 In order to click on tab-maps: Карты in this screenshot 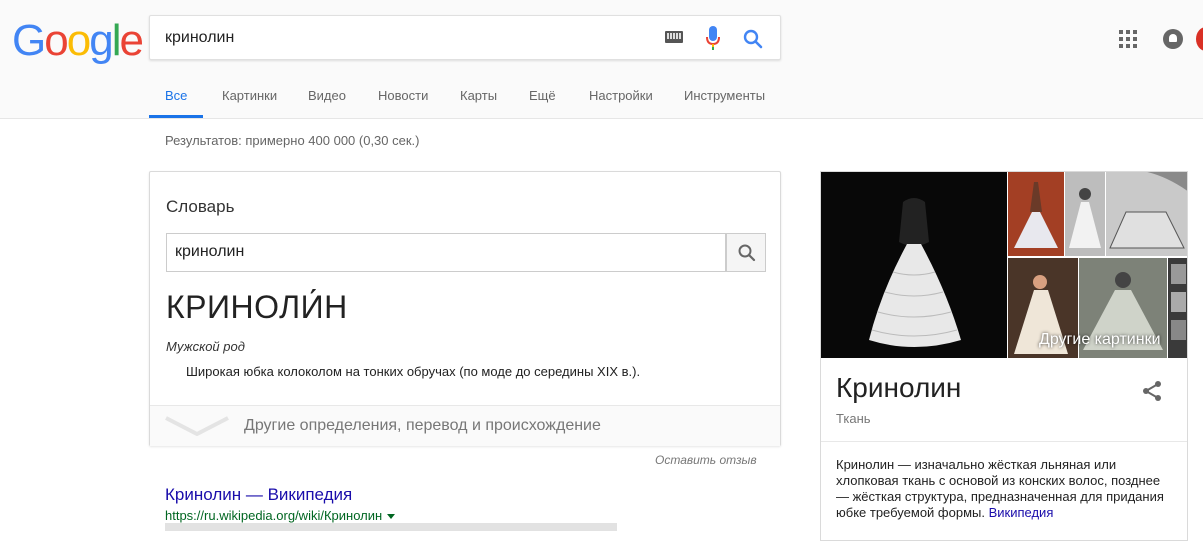, I will do `click(478, 95)`.